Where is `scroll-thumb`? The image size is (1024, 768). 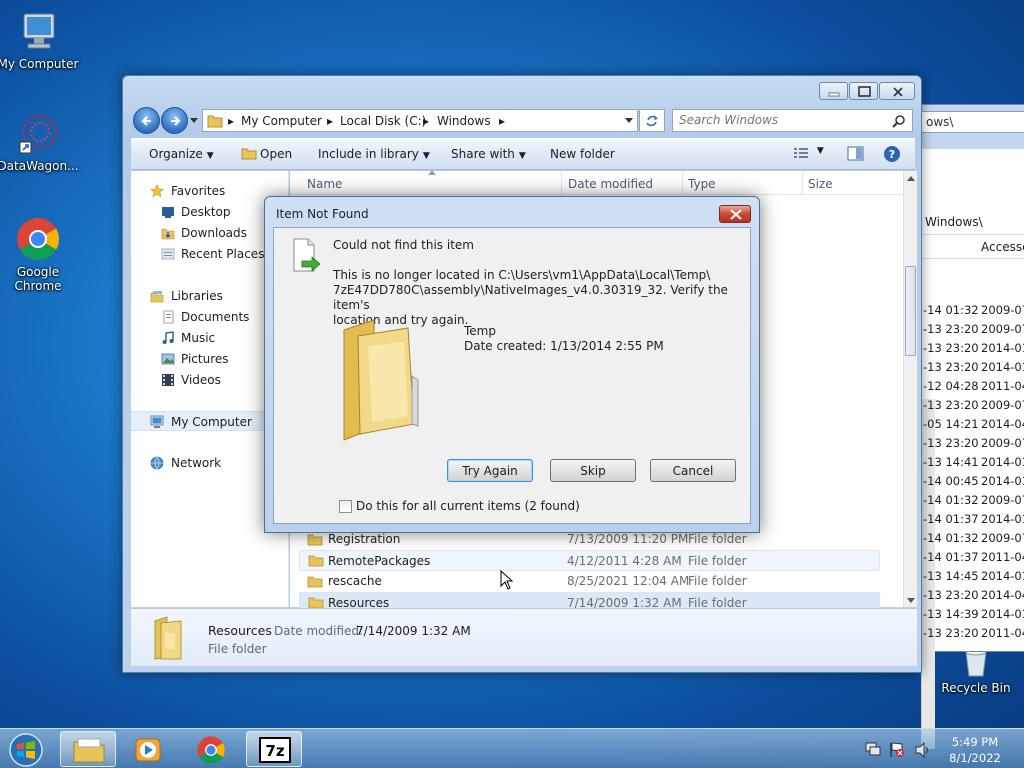
scroll-thumb is located at coordinates (910, 311).